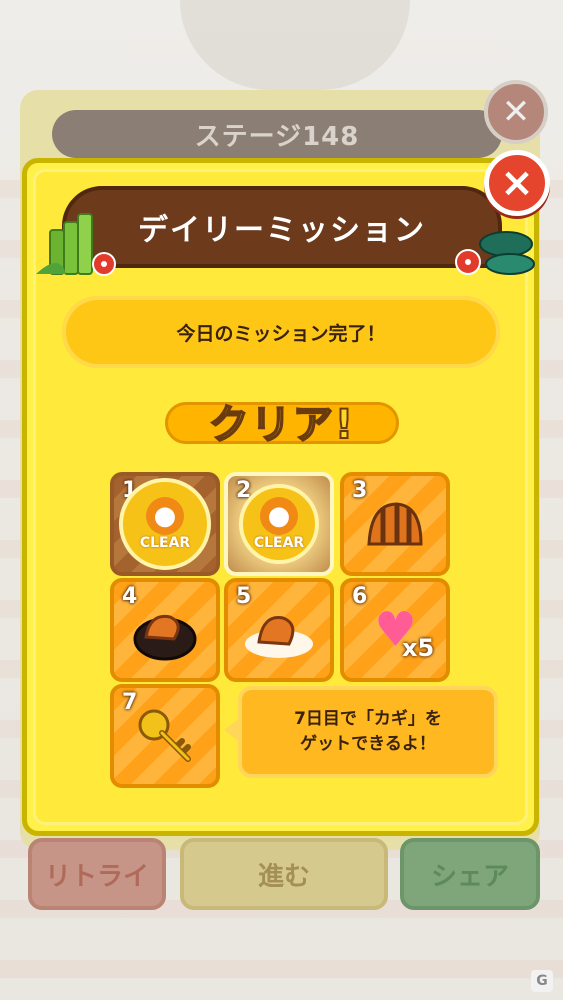  I want to click on day-cell-1: 1 ● CLEAR, so click(165, 524).